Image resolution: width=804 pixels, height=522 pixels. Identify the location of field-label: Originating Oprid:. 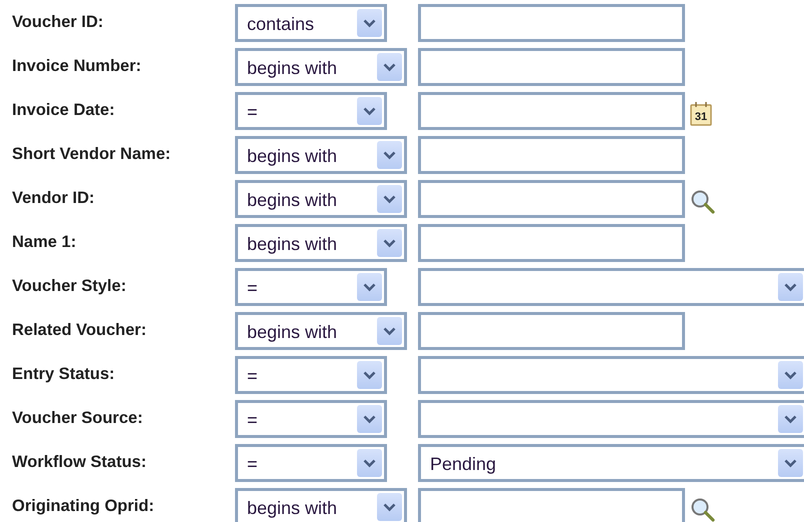
(84, 506).